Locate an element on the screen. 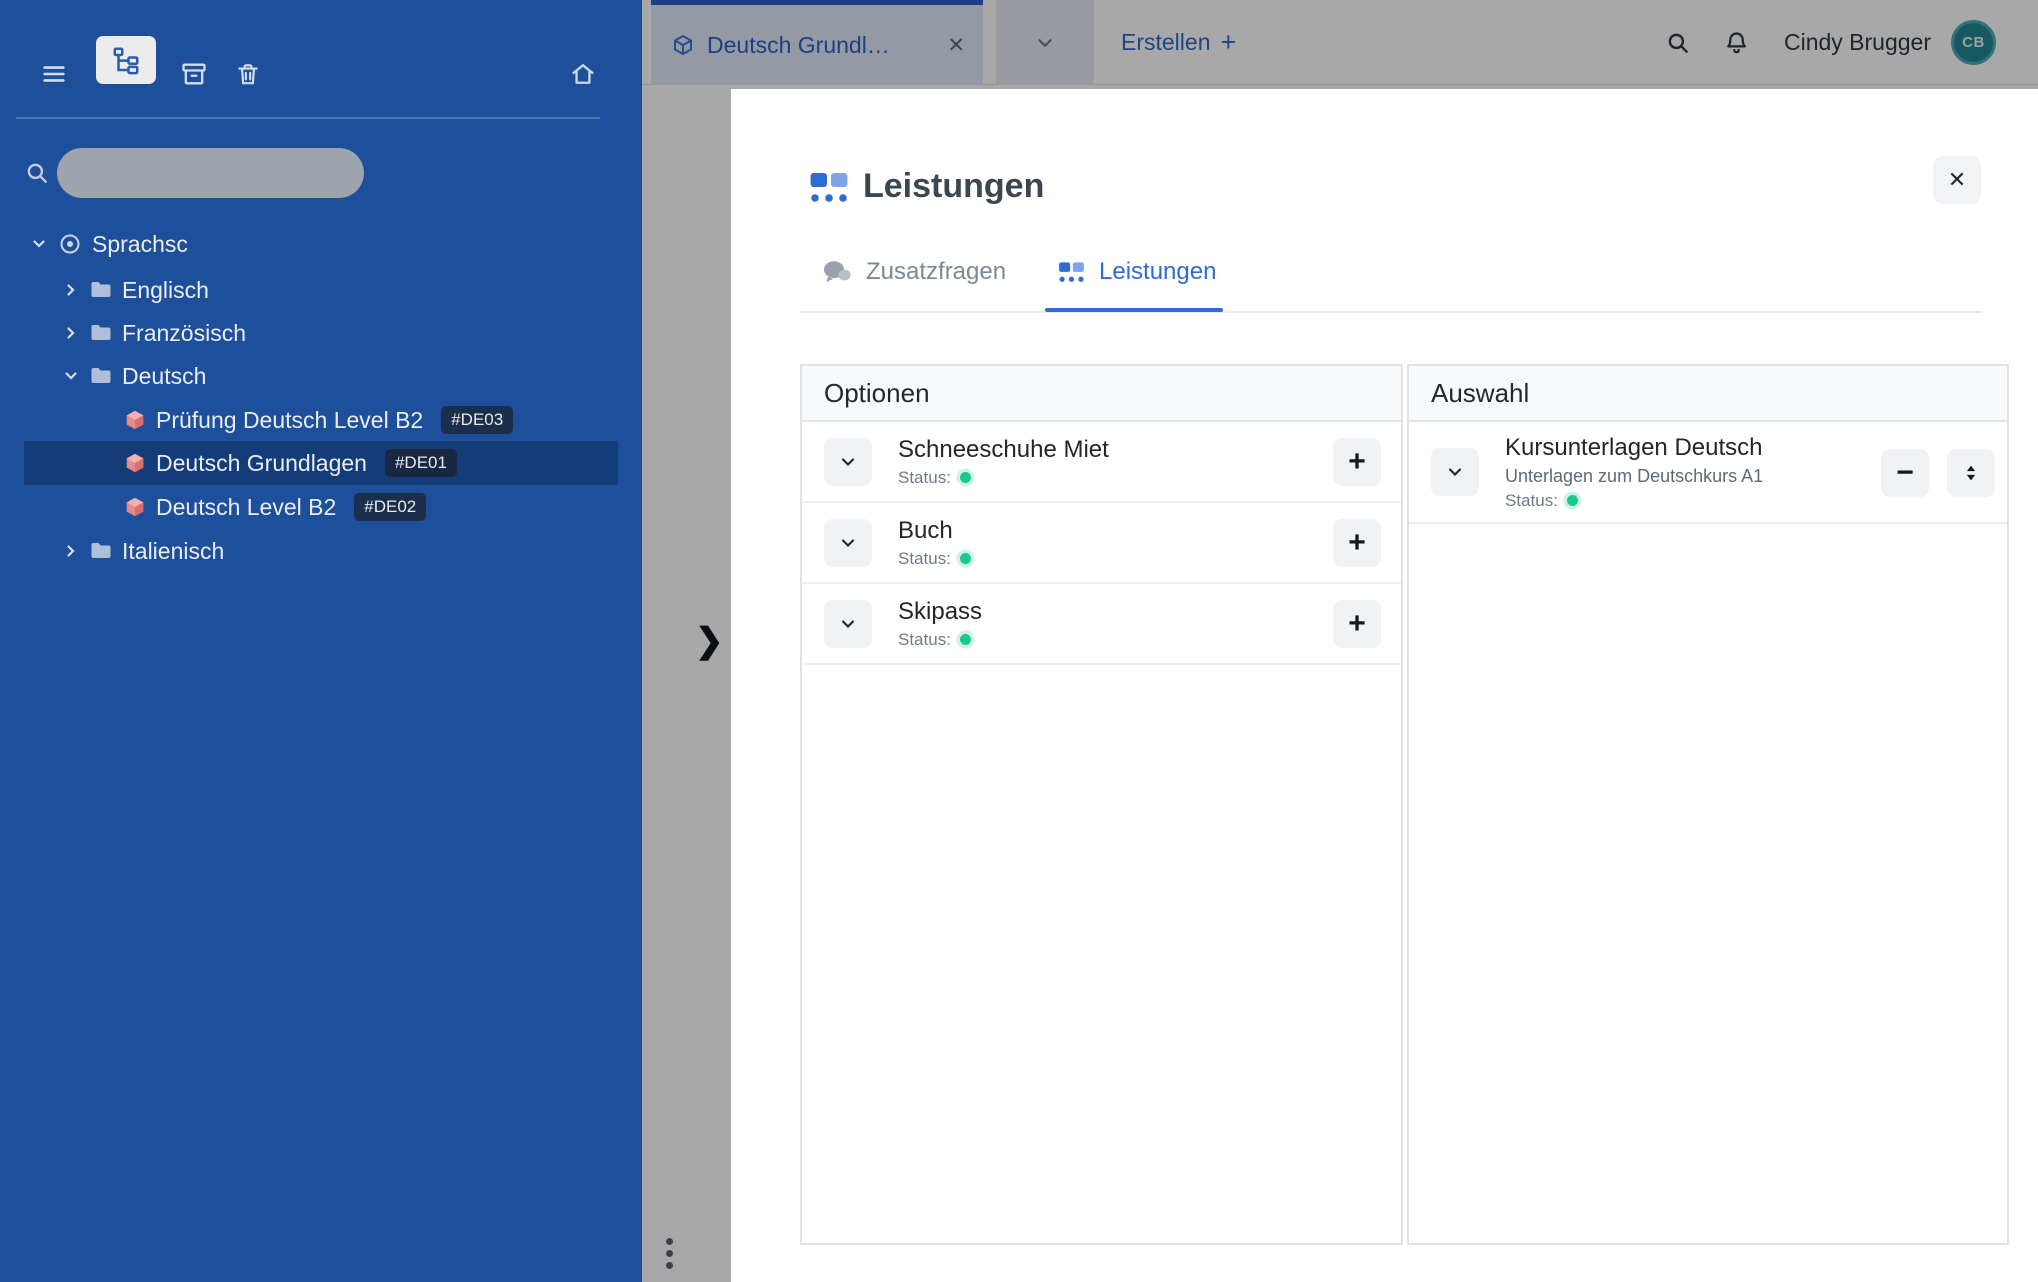 The width and height of the screenshot is (2038, 1282). tree-item-label: Deutsch Level B2 is located at coordinates (246, 506).